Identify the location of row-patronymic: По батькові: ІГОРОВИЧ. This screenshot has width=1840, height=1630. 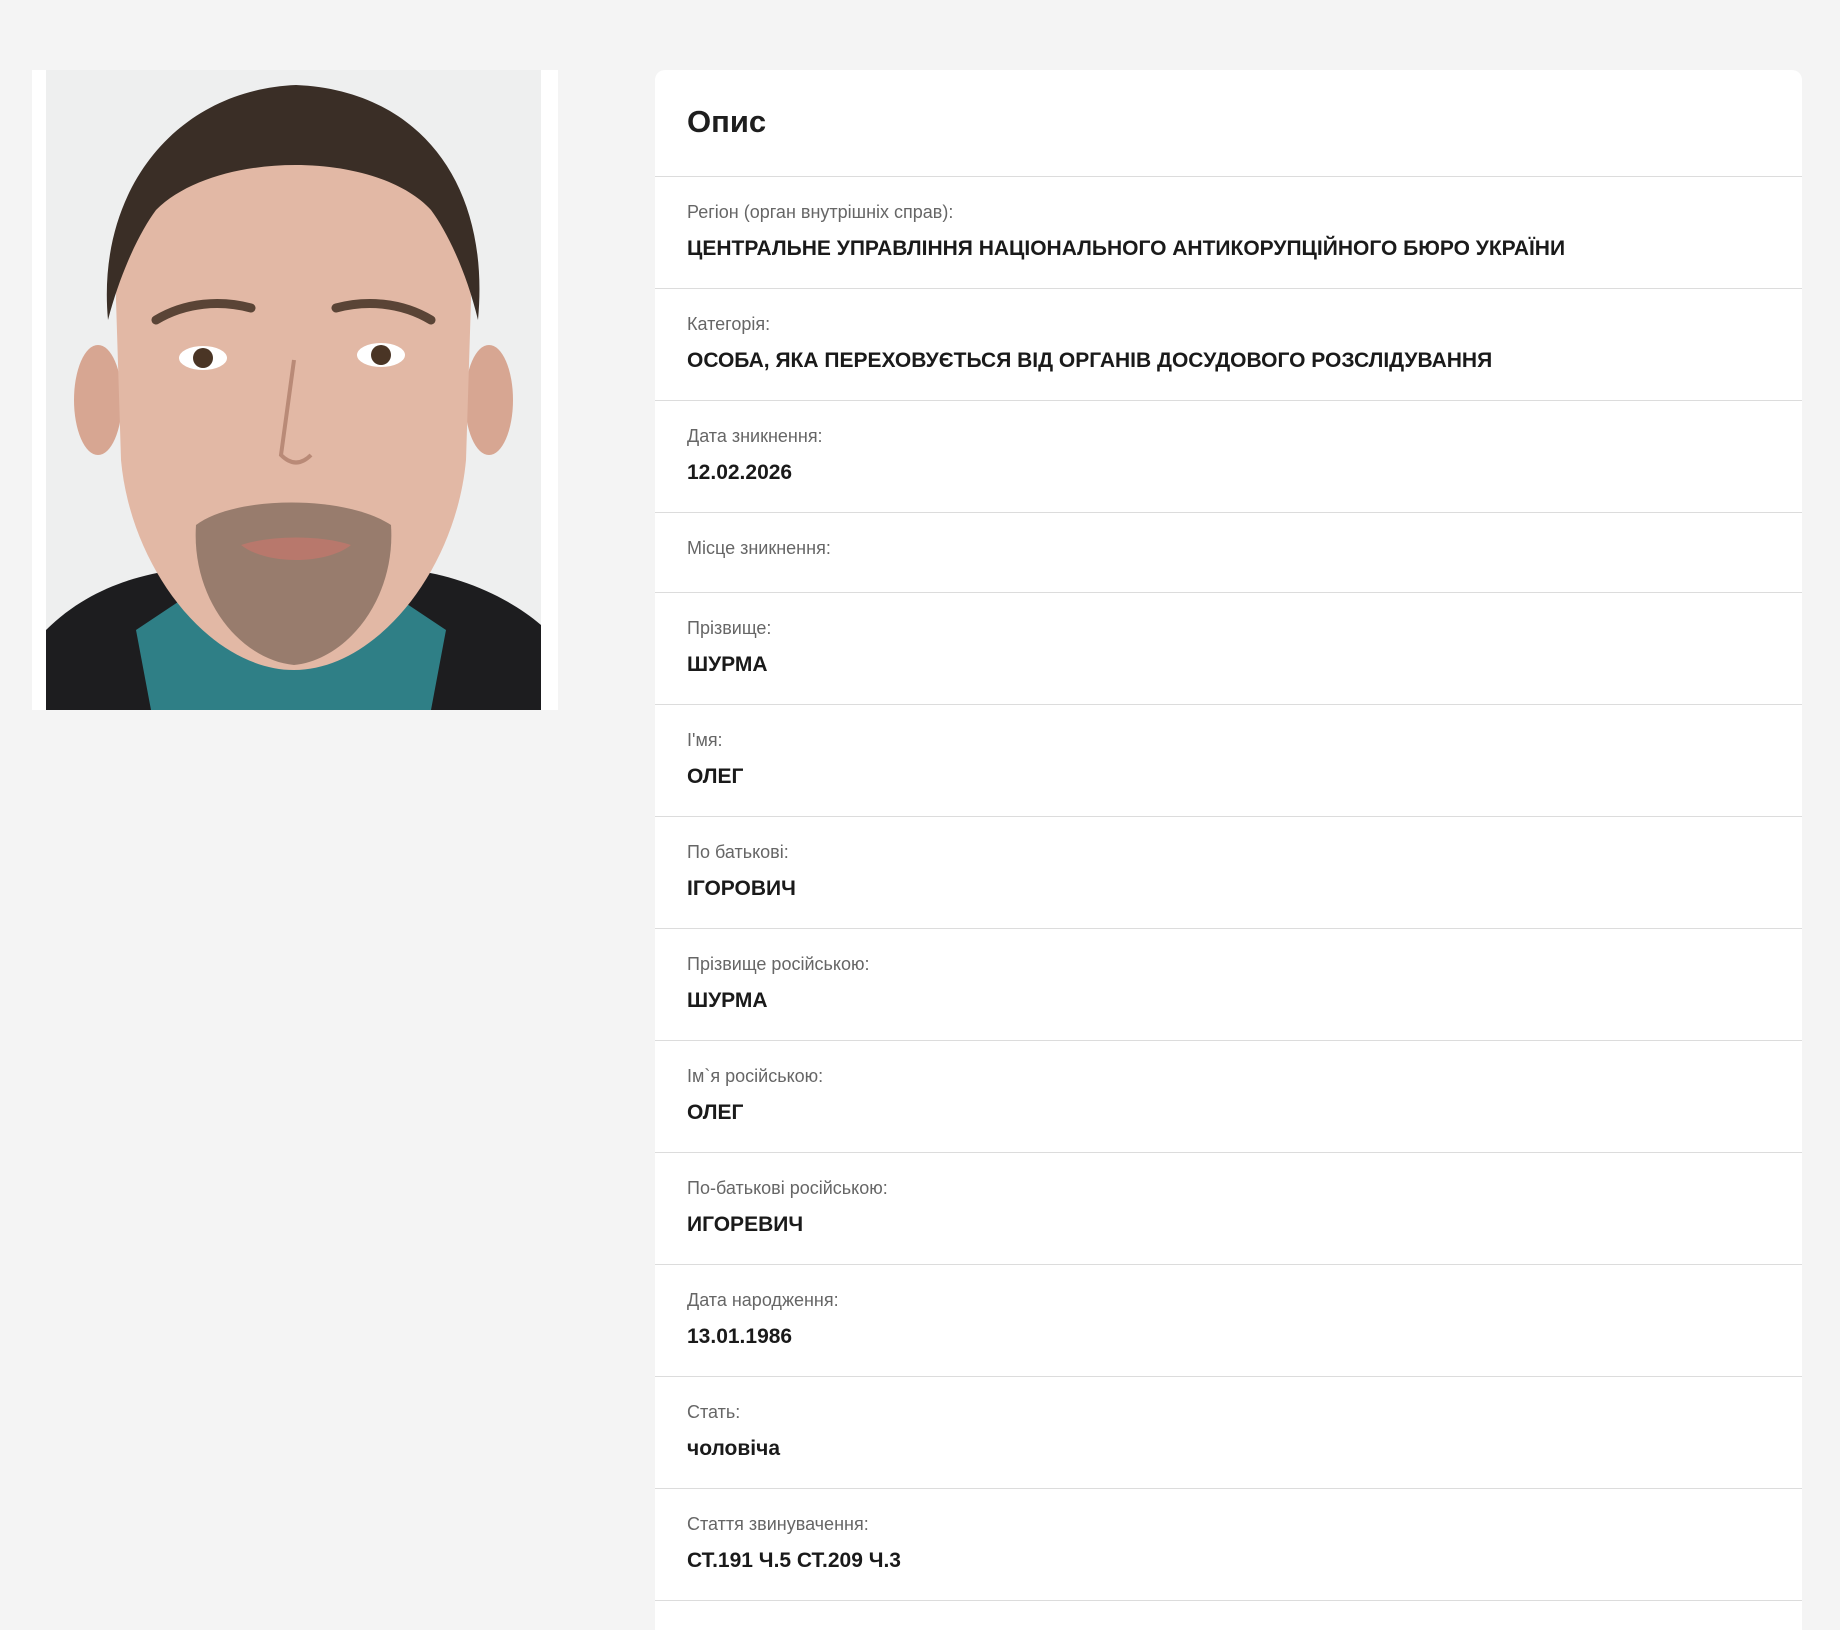
(1228, 873).